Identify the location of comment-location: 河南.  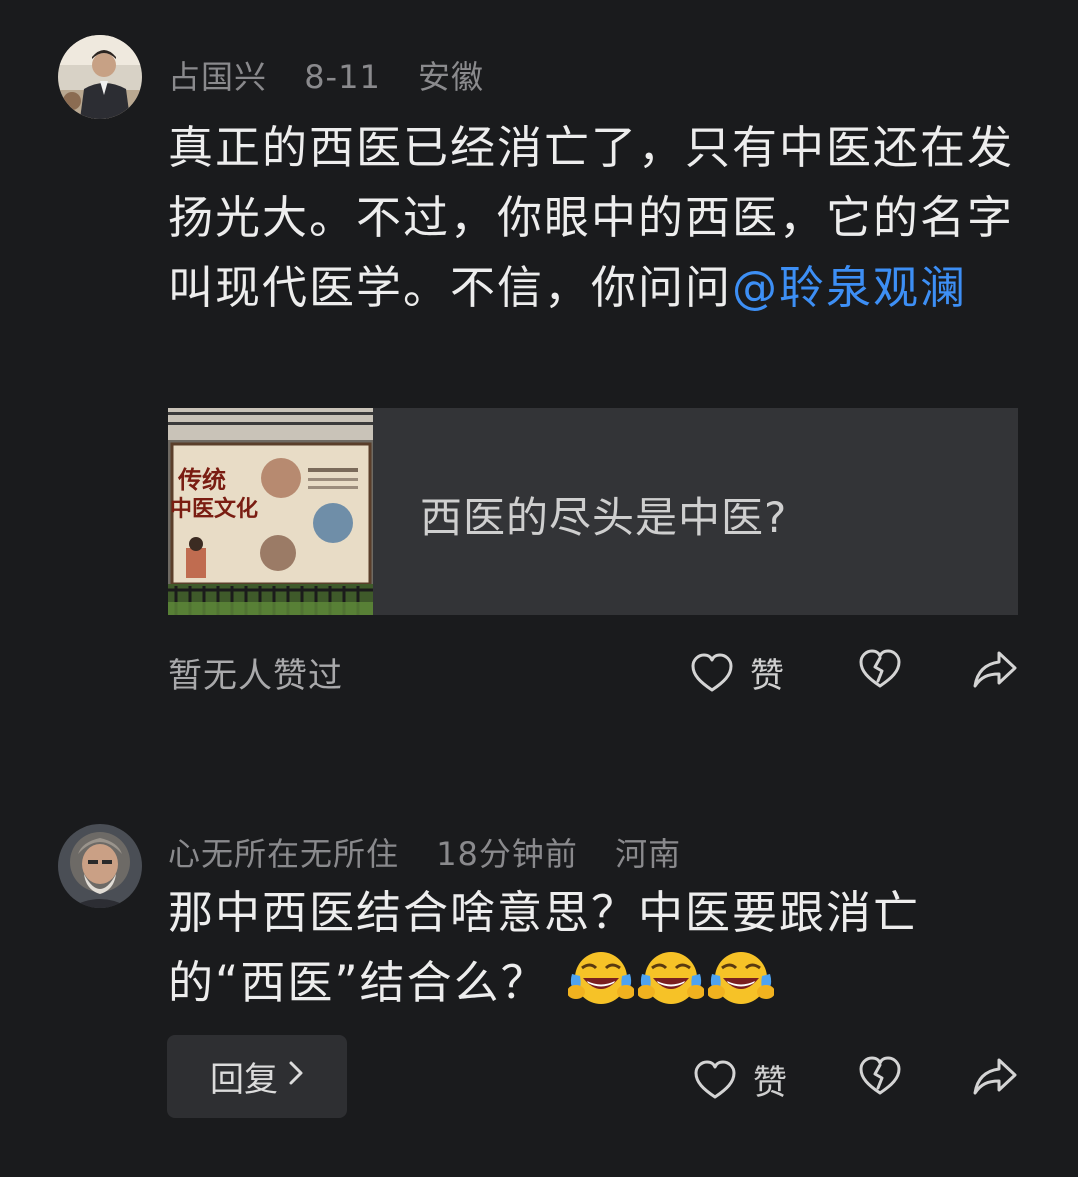
(648, 854).